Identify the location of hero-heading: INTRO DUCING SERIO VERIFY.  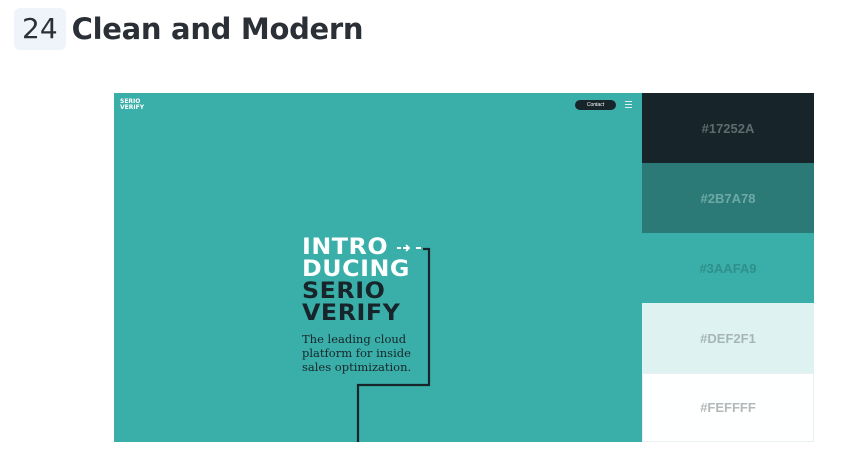
(355, 281).